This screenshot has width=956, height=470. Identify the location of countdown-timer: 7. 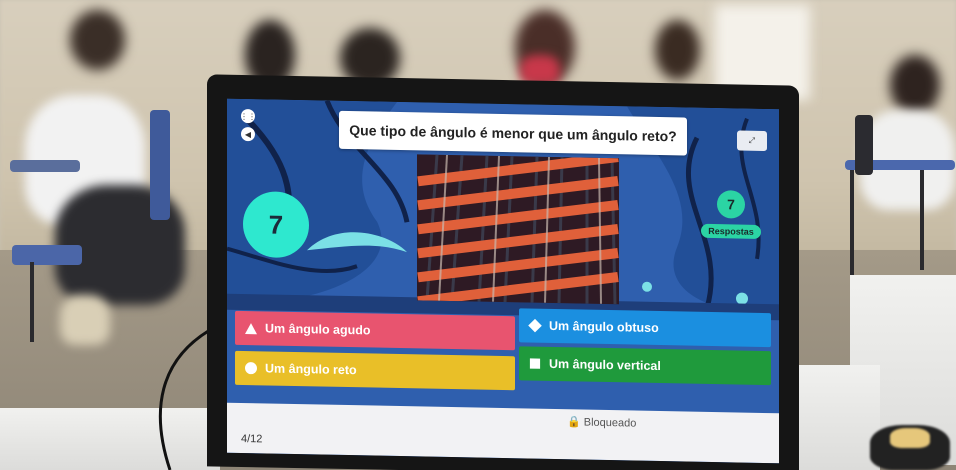
(276, 225).